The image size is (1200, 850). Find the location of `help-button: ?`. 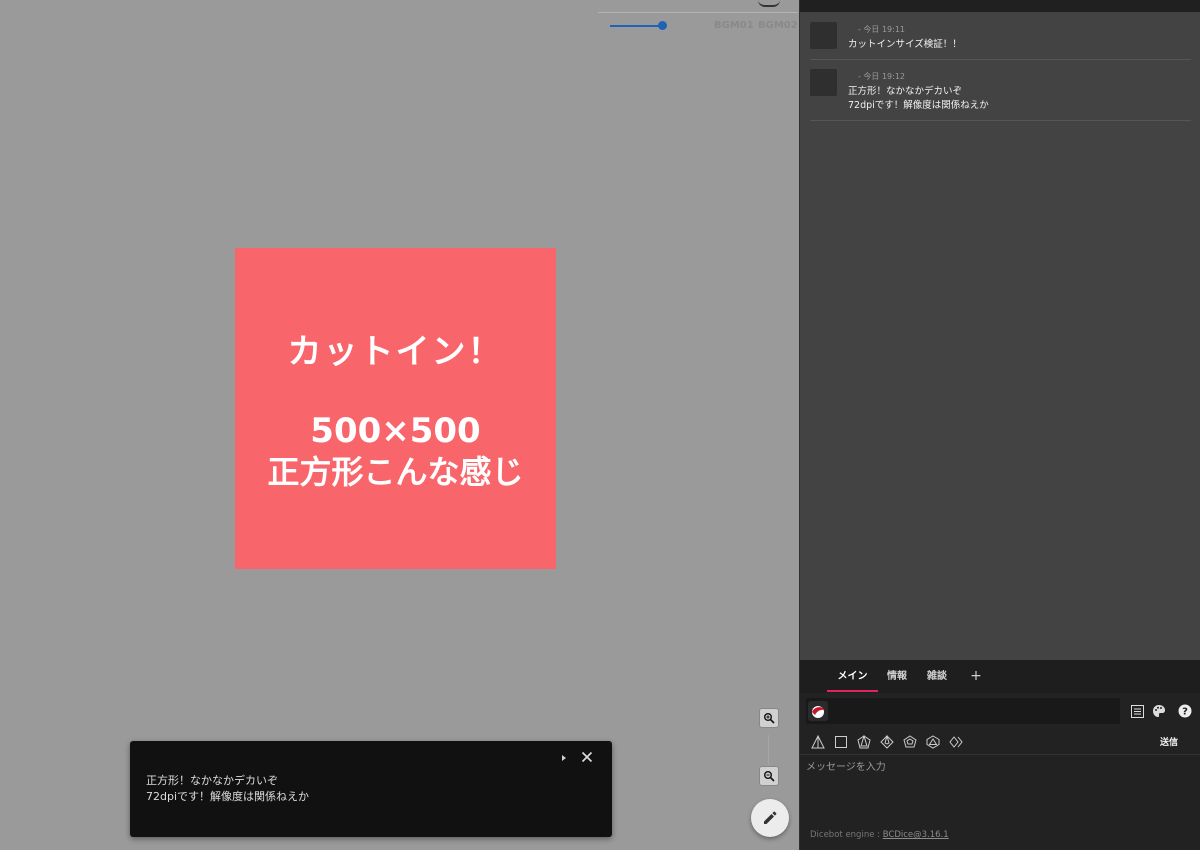

help-button: ? is located at coordinates (1185, 711).